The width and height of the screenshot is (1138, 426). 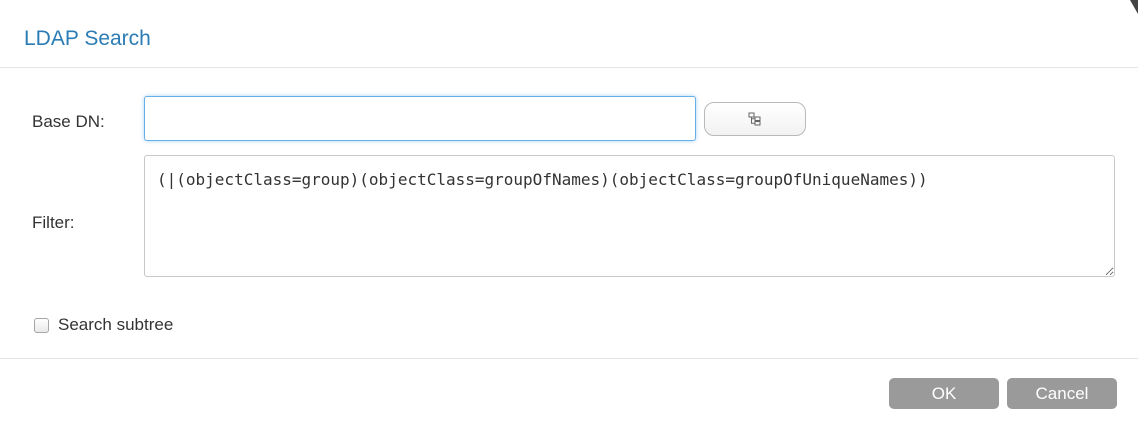 What do you see at coordinates (41, 325) in the screenshot?
I see `search-subtree-checkbox` at bounding box center [41, 325].